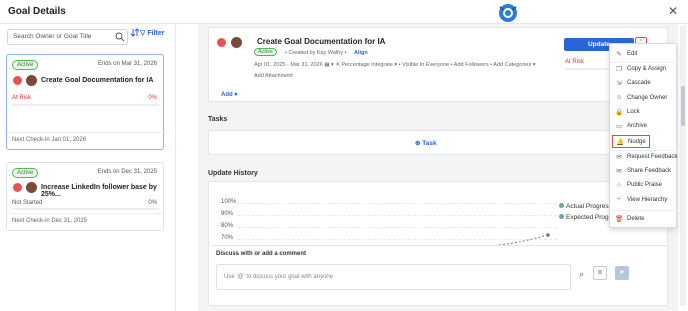 The width and height of the screenshot is (688, 311). I want to click on filter-button: ▽ Filter, so click(152, 33).